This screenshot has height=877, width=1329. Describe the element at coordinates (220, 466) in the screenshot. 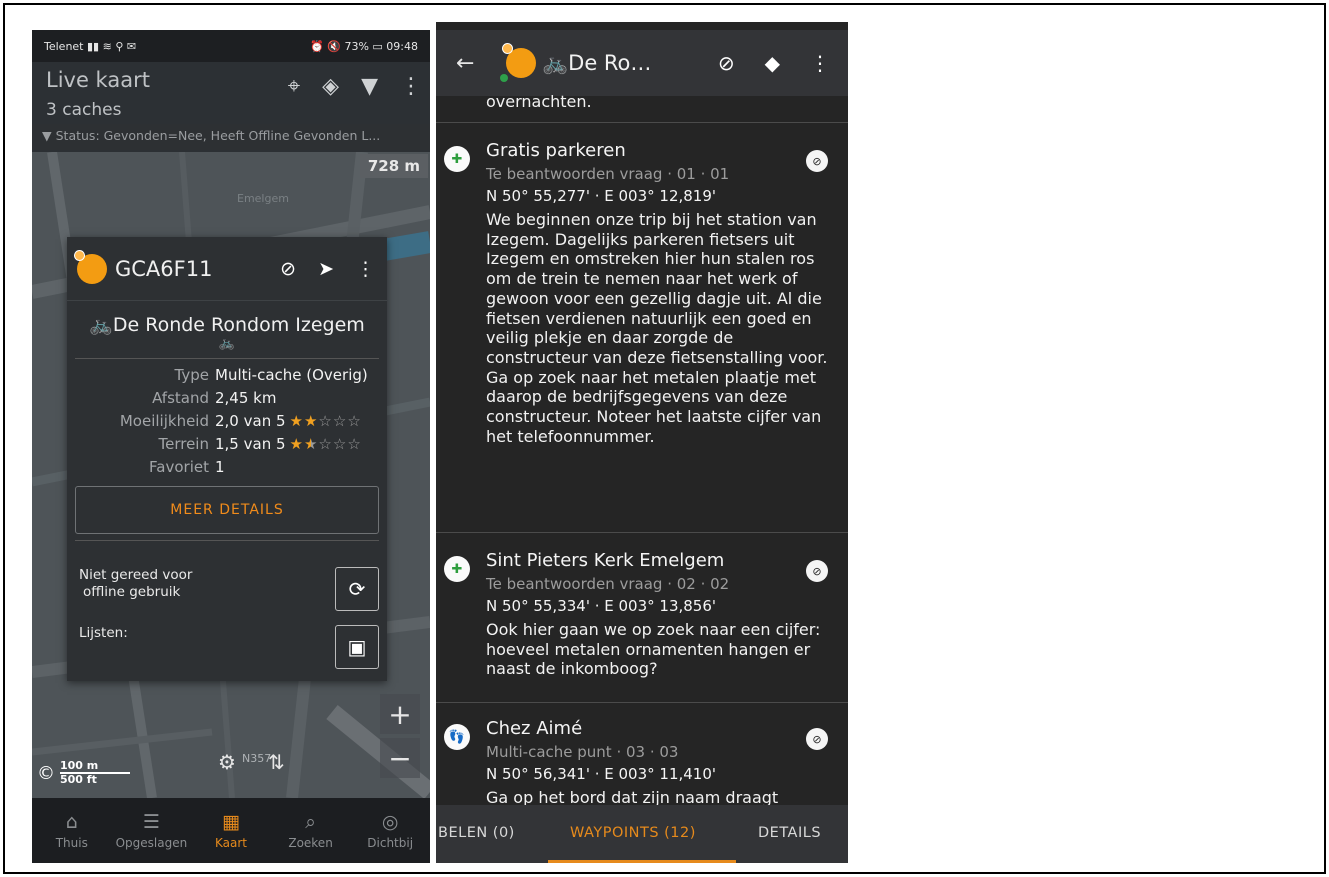

I see `detail-value: 1` at that location.